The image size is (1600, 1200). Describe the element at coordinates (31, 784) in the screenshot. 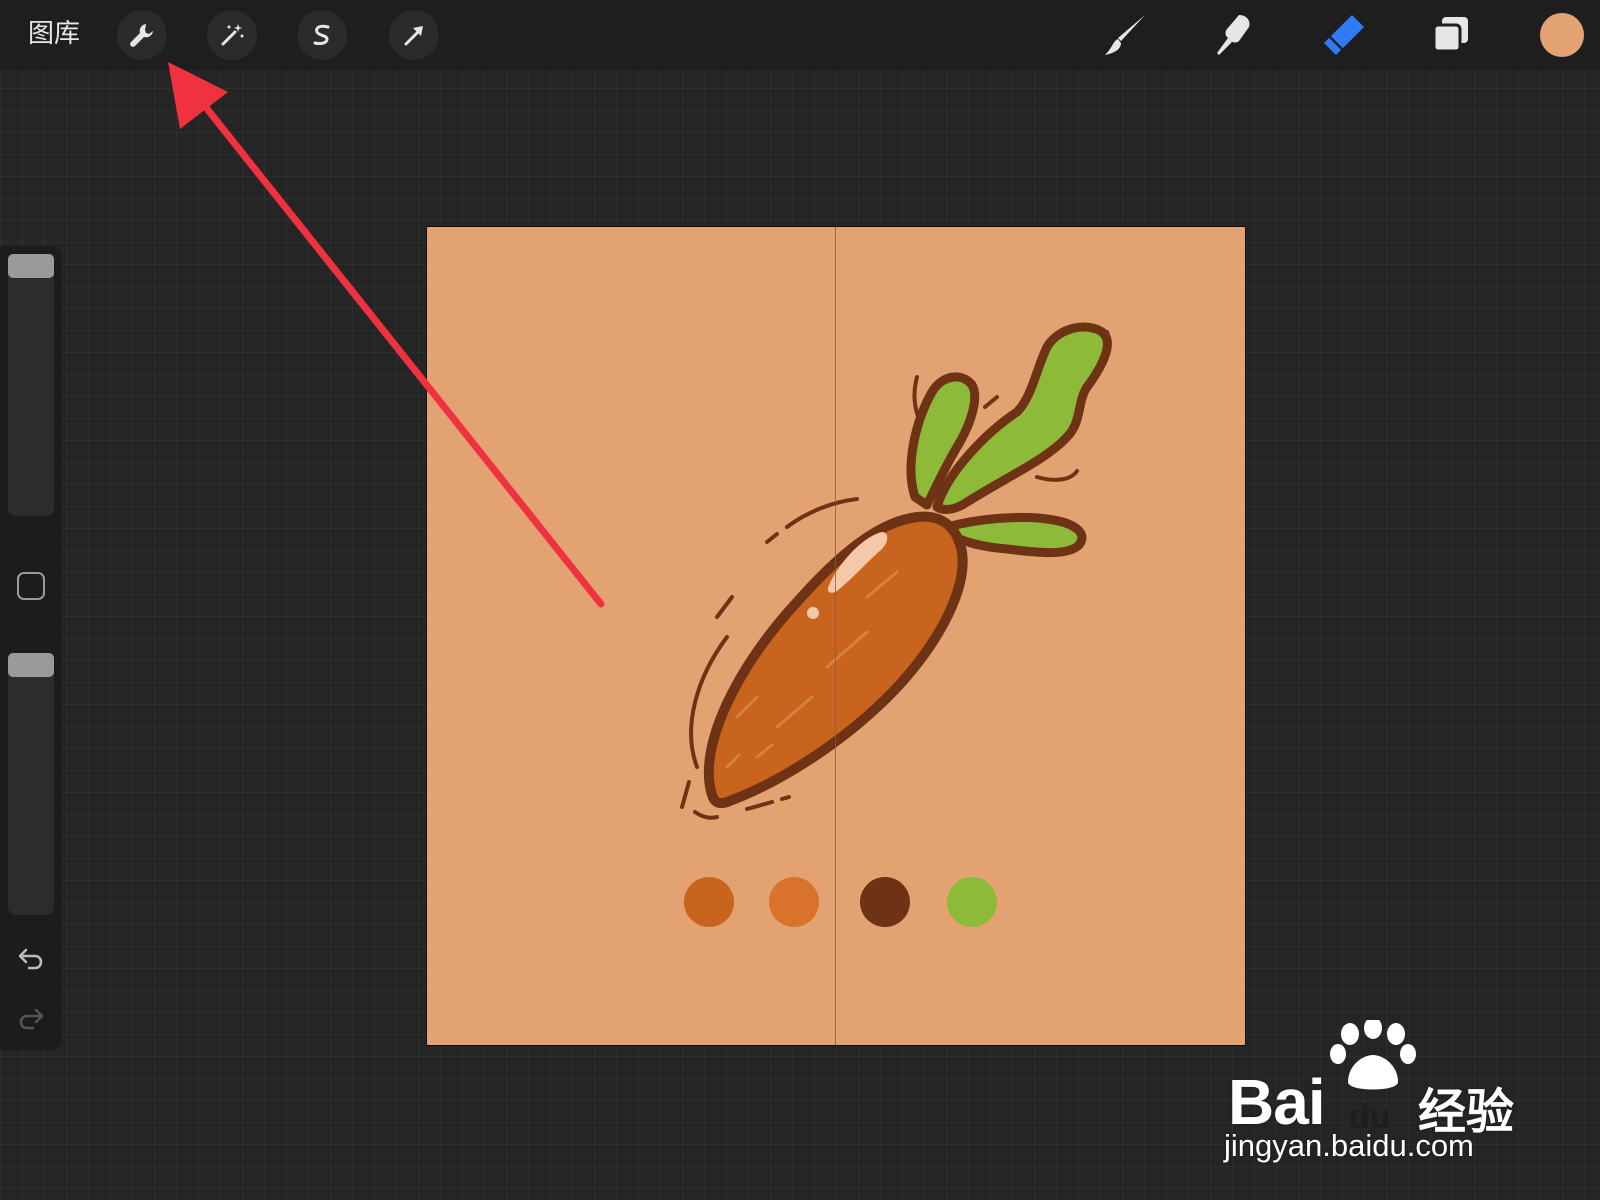

I see `opacity-slider` at that location.